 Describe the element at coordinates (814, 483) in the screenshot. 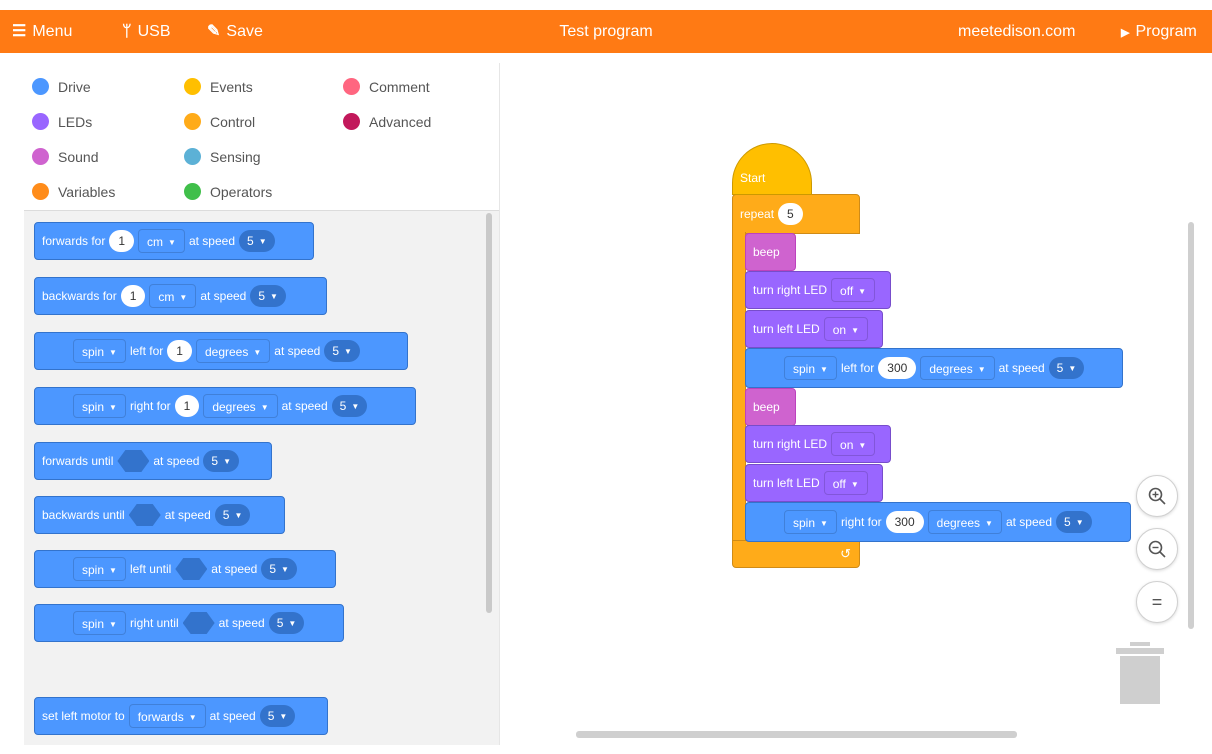

I see `turn-left-led-block: turn left LED off ▼` at that location.